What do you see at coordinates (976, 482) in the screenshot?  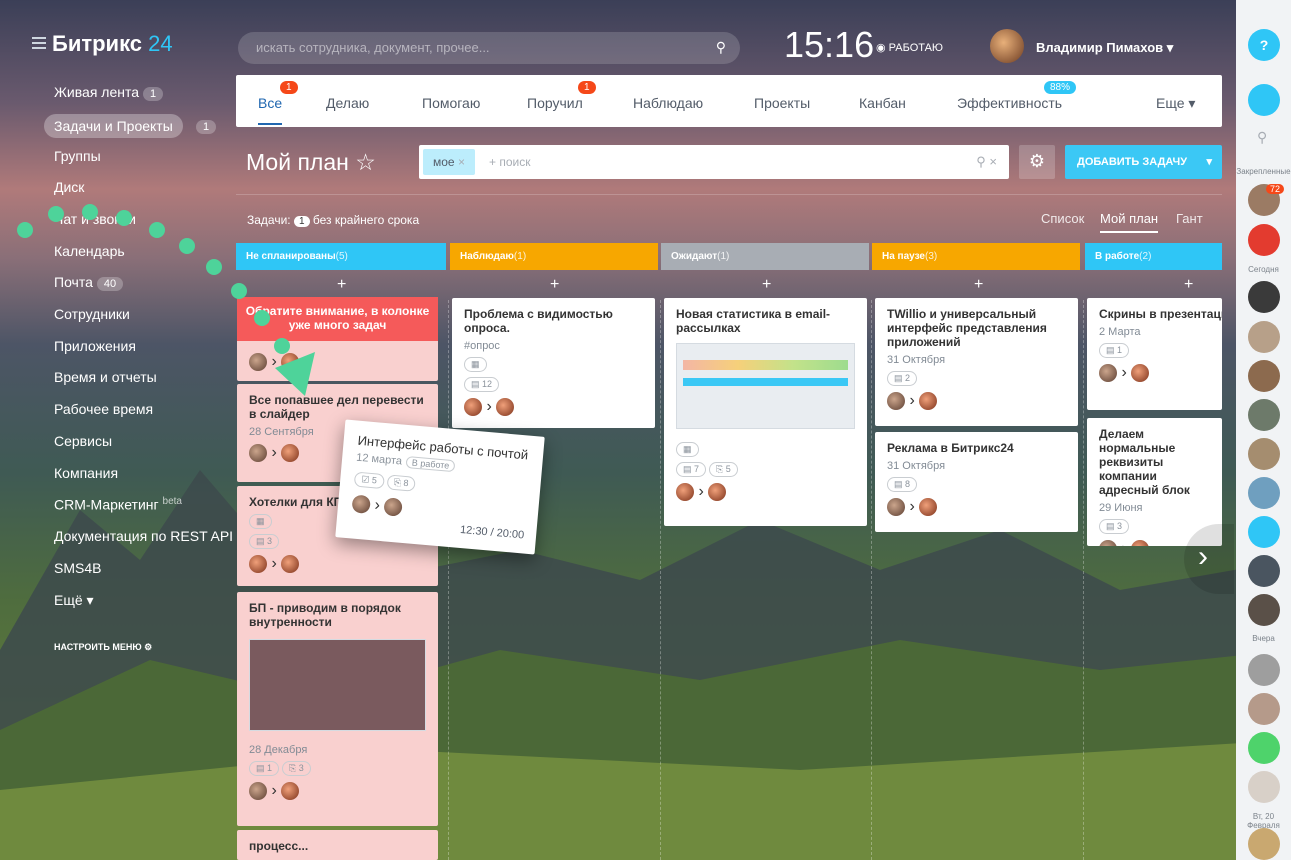 I see `task-card: Реклама в Битрикс24 31 Октября ▤ 8 ›` at bounding box center [976, 482].